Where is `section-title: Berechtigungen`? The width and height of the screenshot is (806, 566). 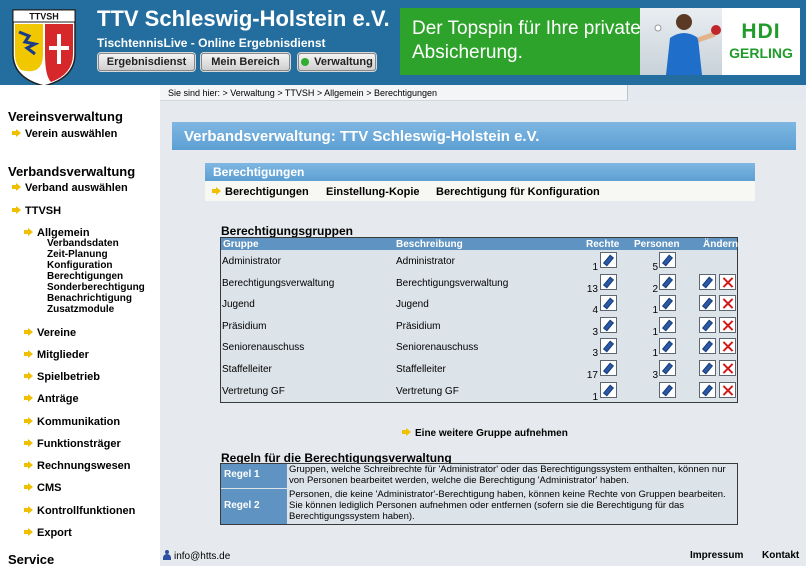 section-title: Berechtigungen is located at coordinates (259, 172).